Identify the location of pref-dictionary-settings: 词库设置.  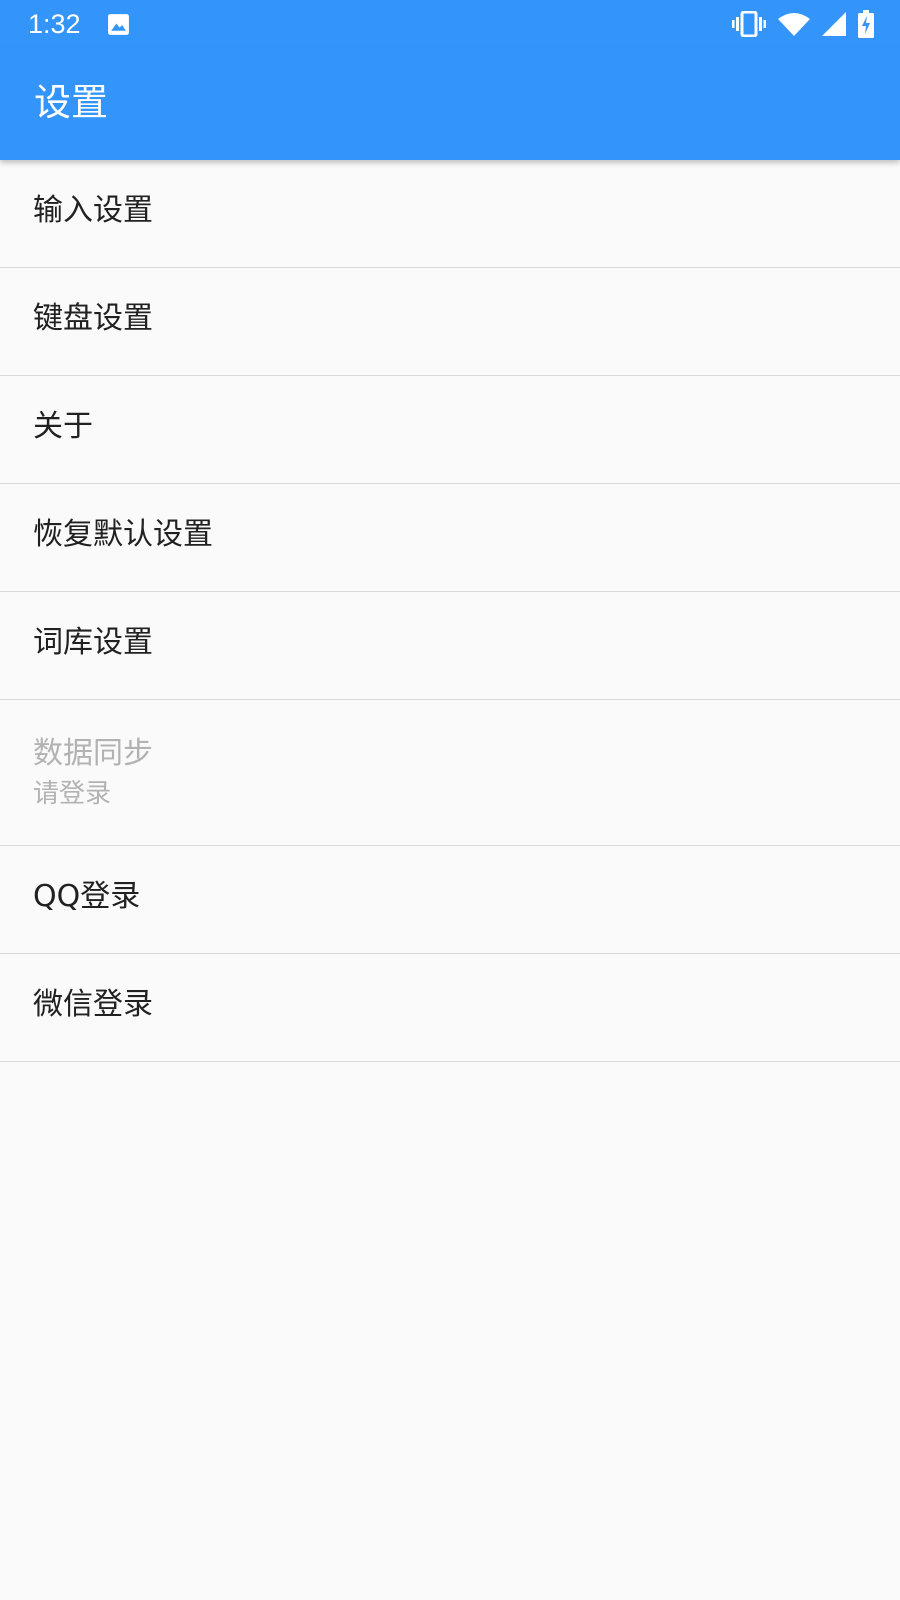
(450, 646).